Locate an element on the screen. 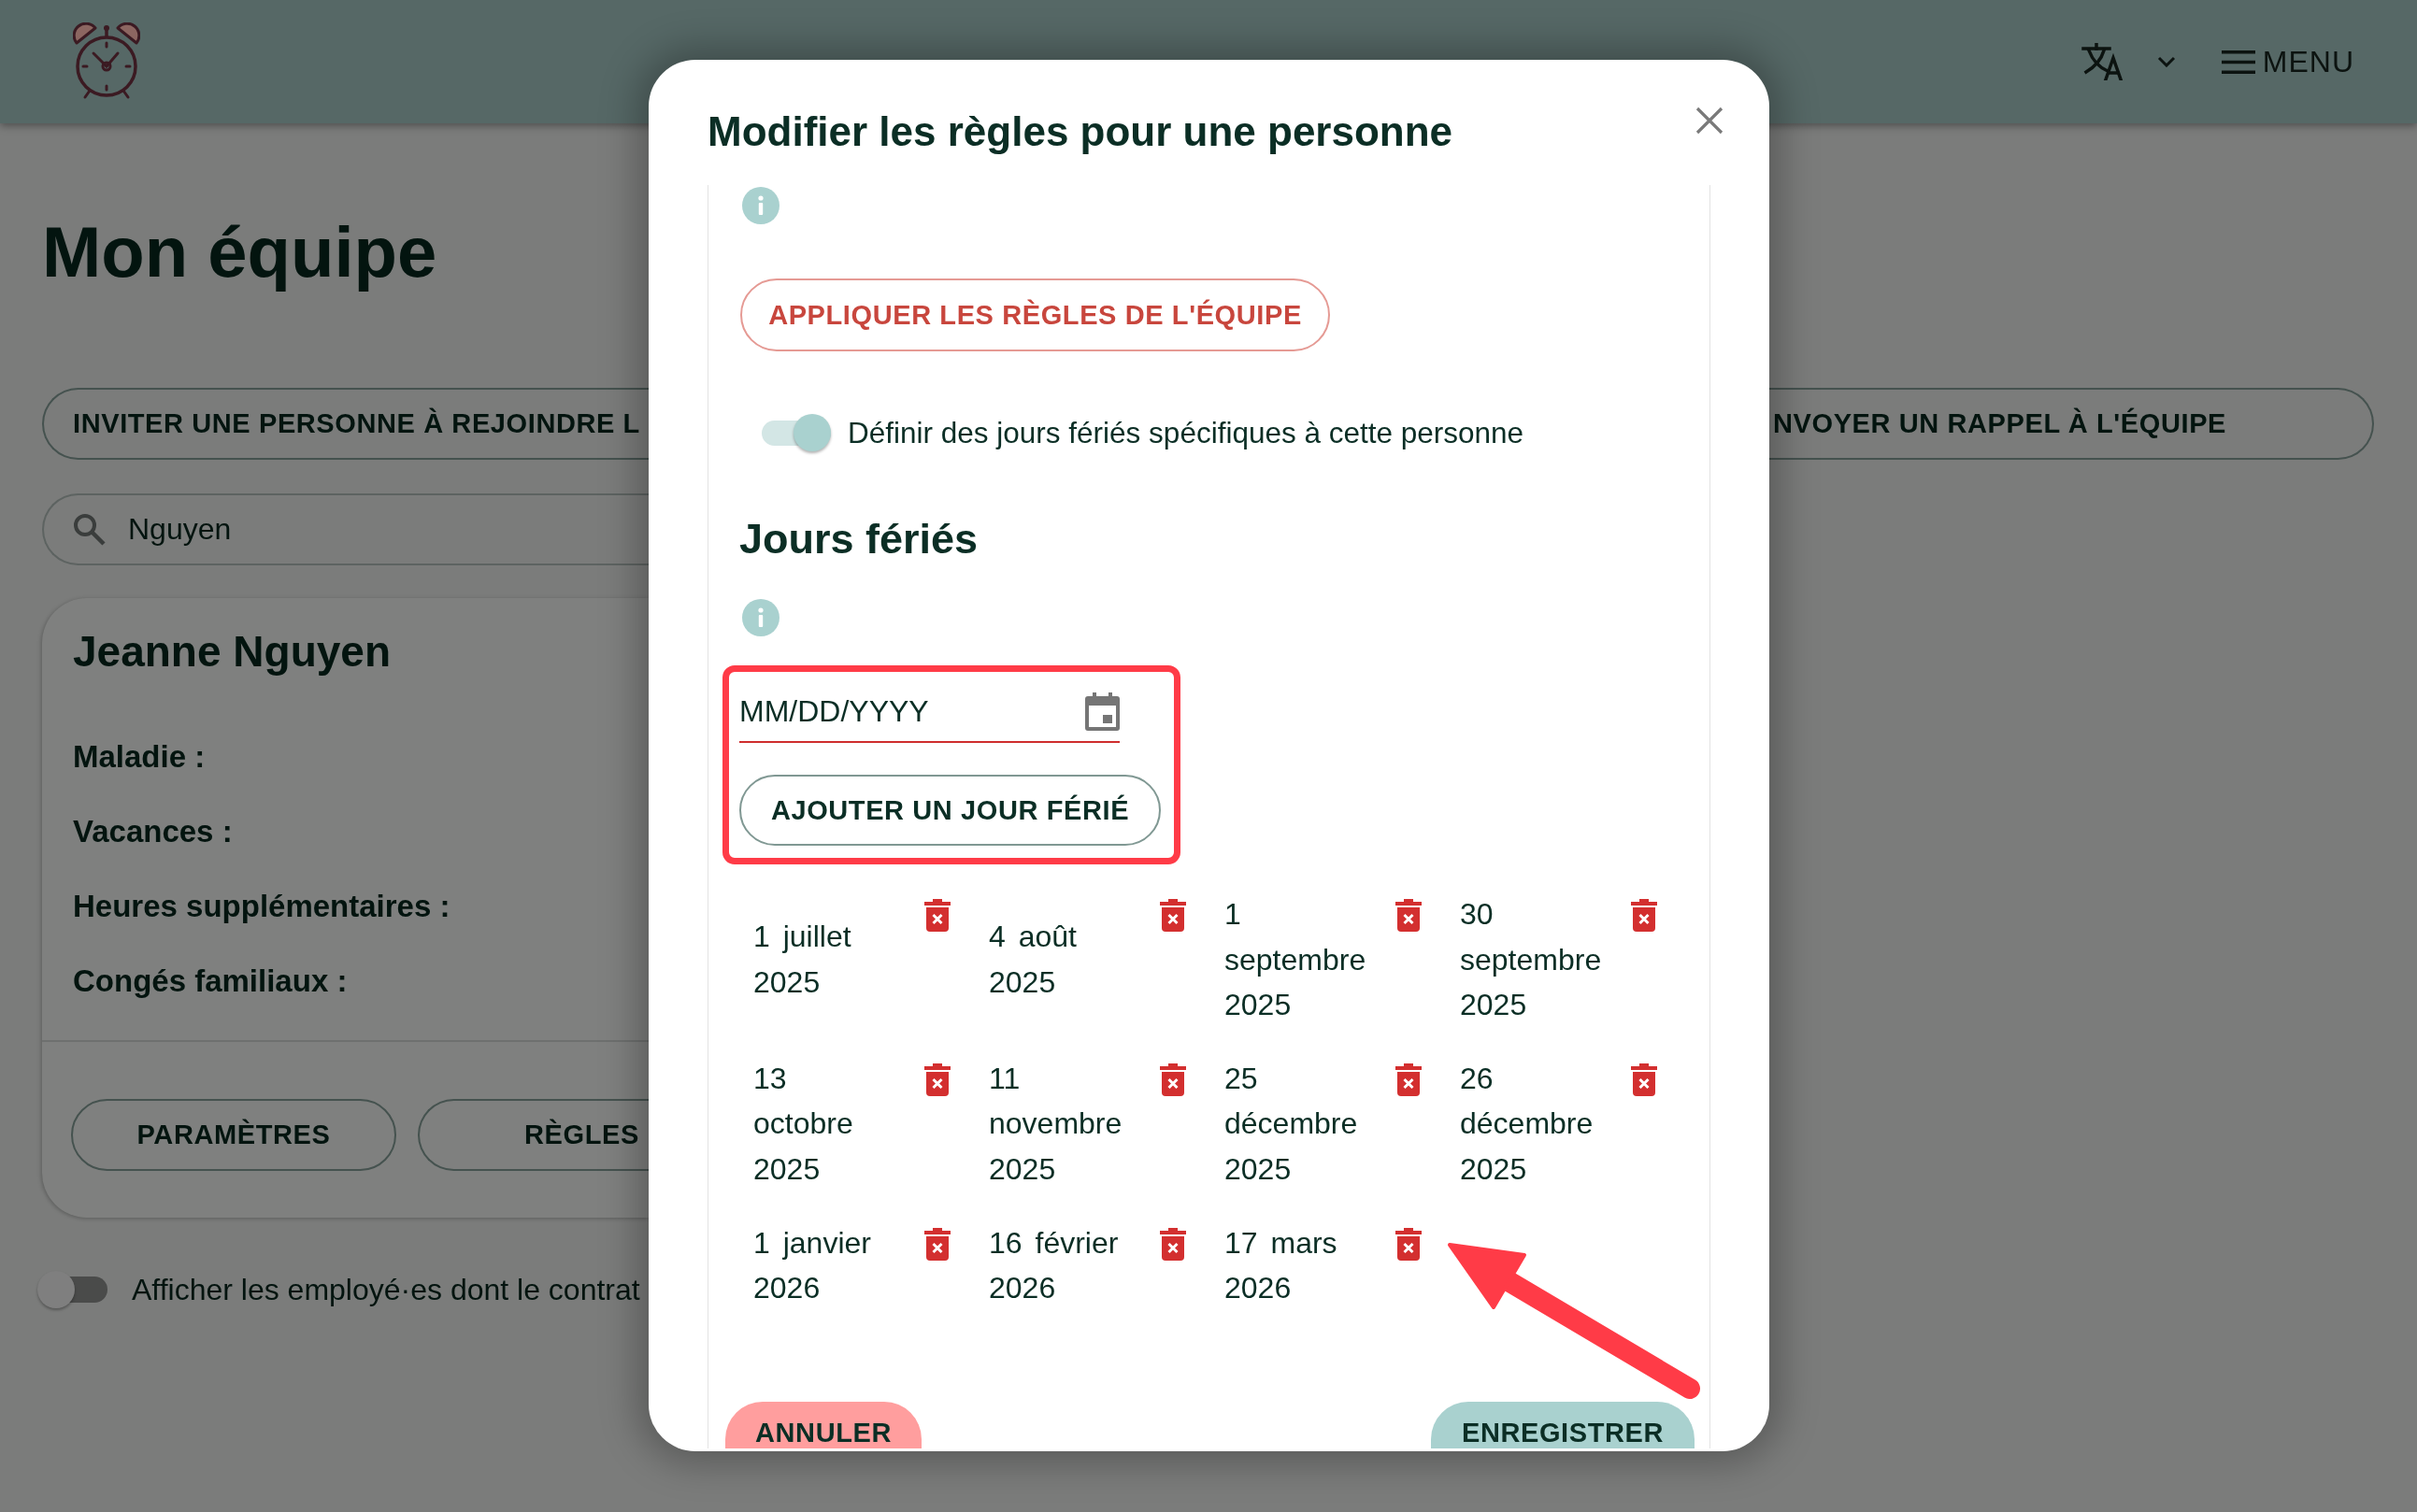 The height and width of the screenshot is (1512, 2417). language-selector is located at coordinates (2129, 61).